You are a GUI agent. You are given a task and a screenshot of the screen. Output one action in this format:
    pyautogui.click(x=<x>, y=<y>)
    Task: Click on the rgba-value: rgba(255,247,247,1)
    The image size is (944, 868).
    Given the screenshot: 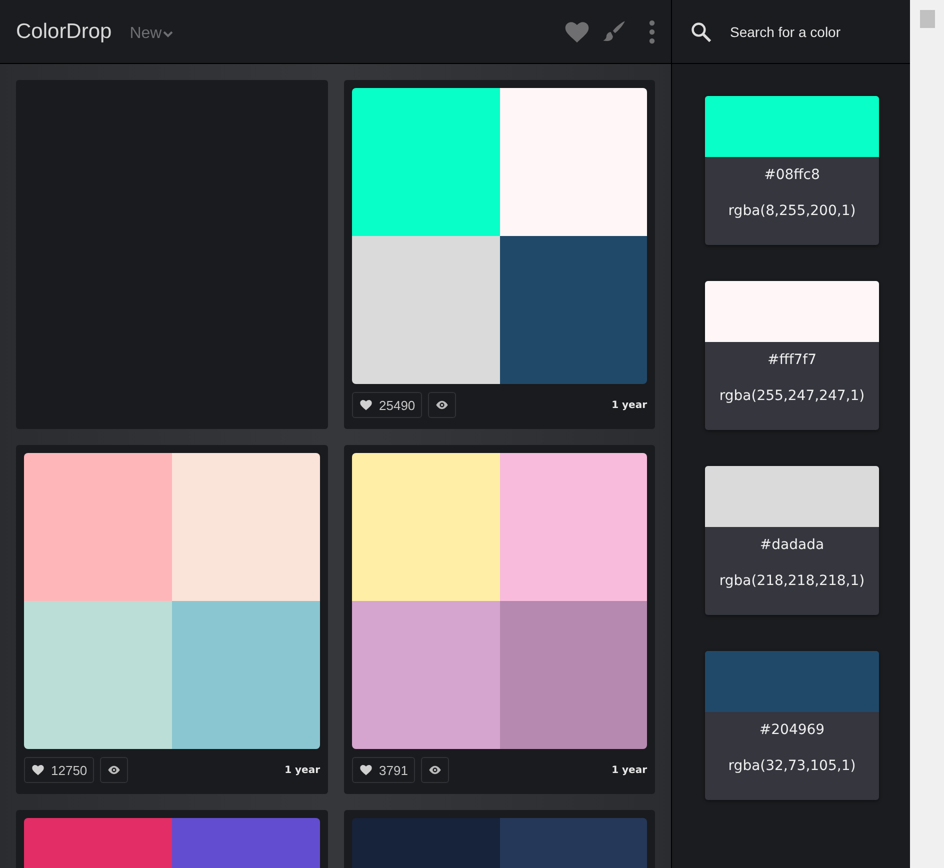 What is the action you would take?
    pyautogui.click(x=792, y=396)
    